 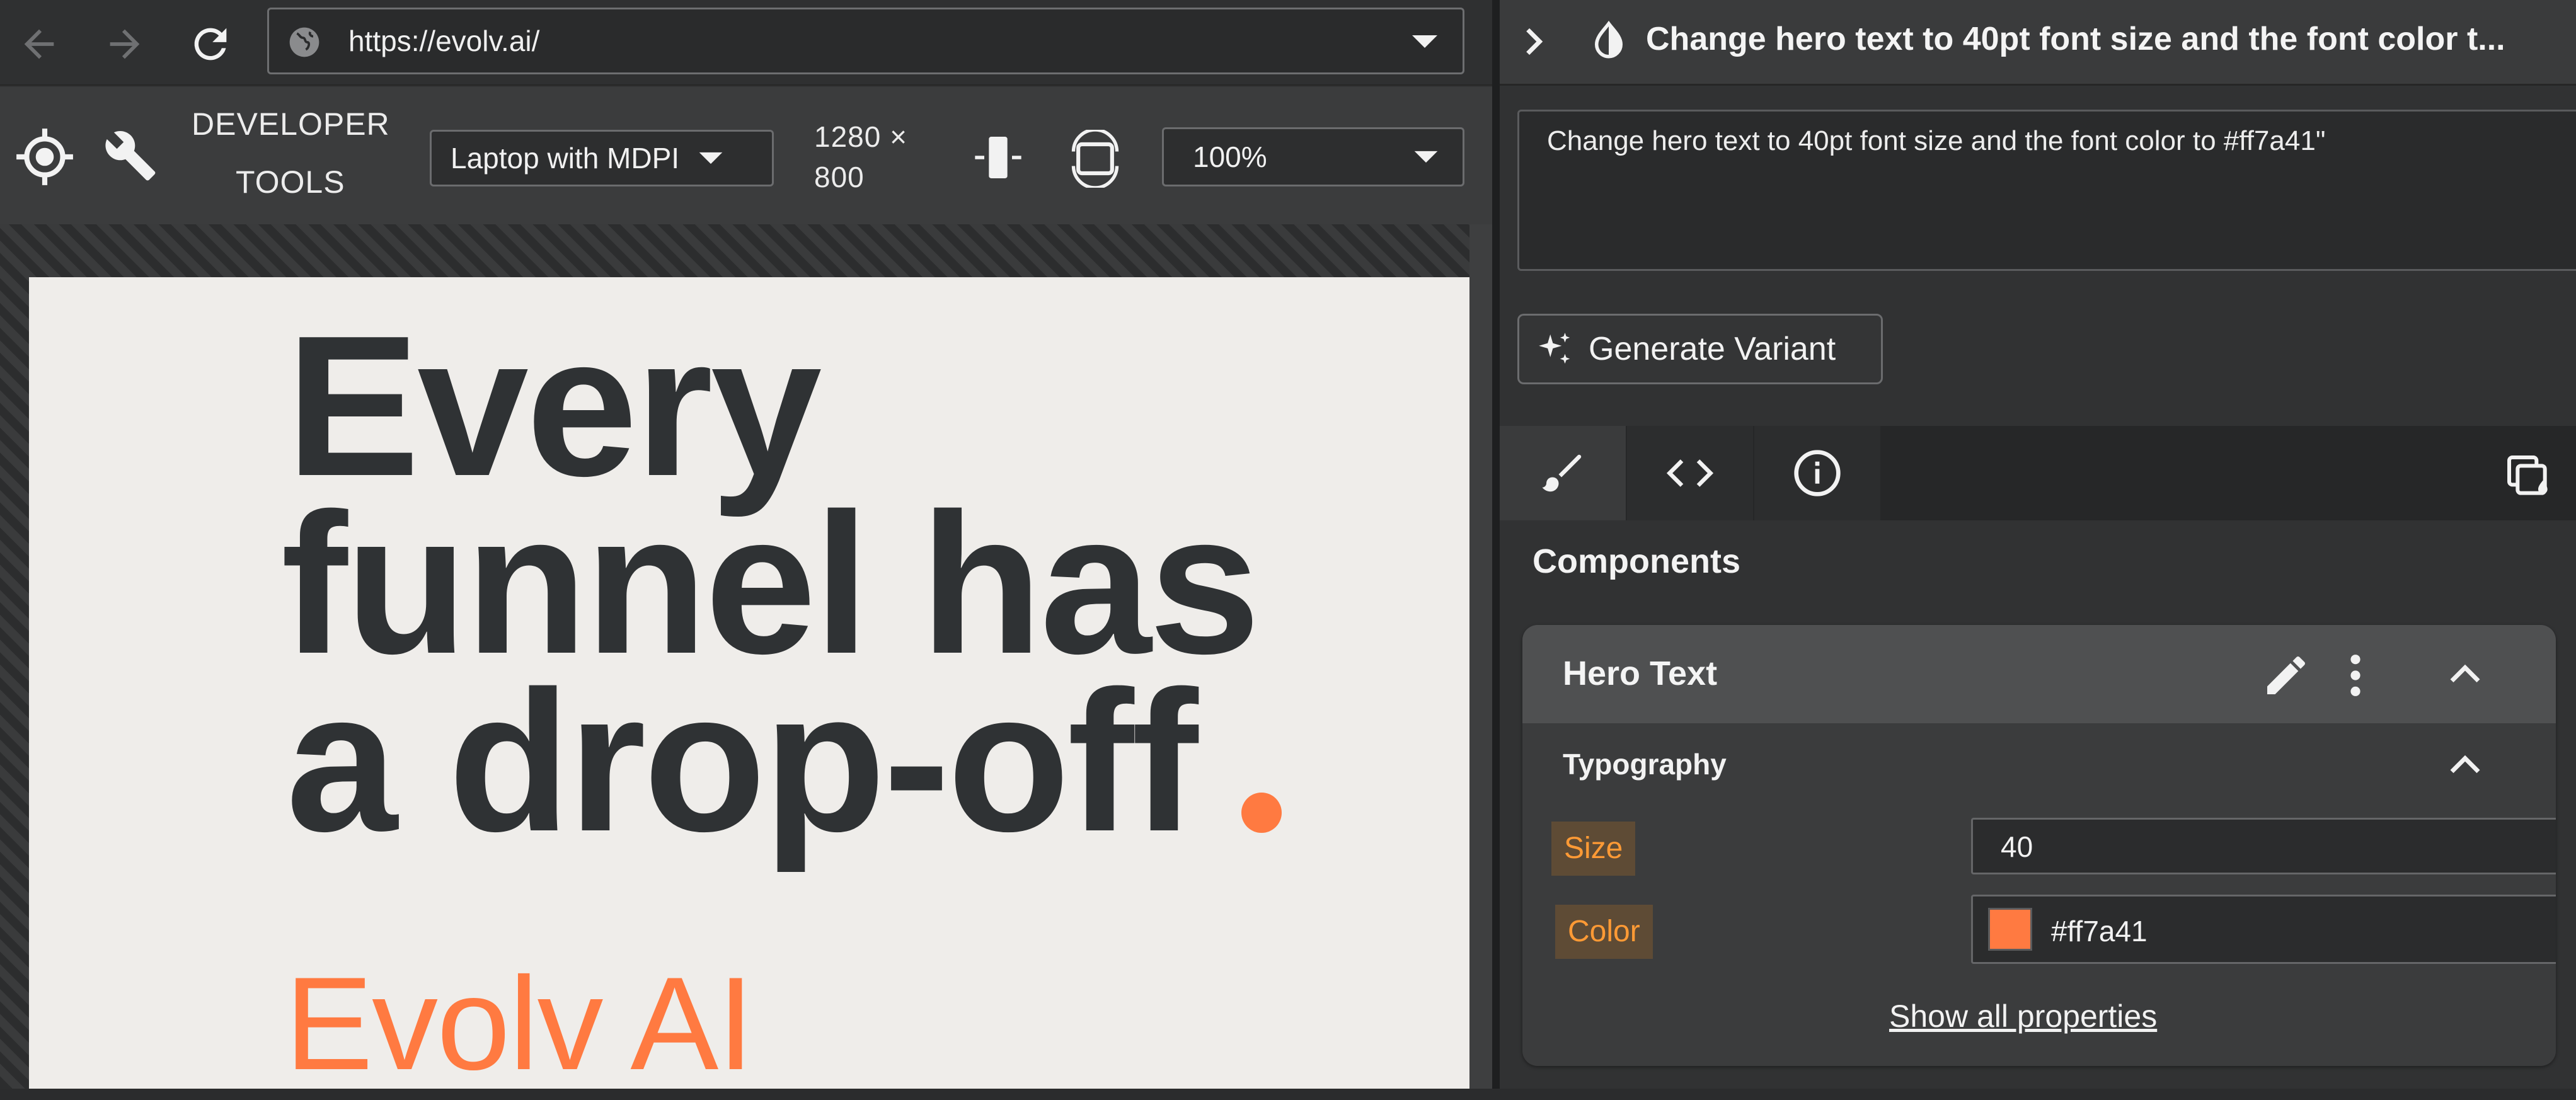 What do you see at coordinates (291, 124) in the screenshot?
I see `devtools-label-line1: DEVELOPER` at bounding box center [291, 124].